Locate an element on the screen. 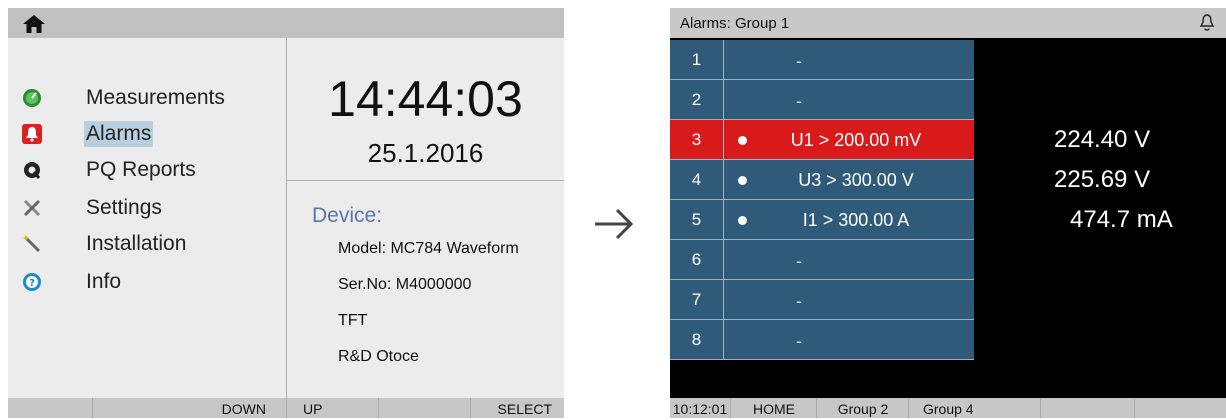  row-divider is located at coordinates (822, 359).